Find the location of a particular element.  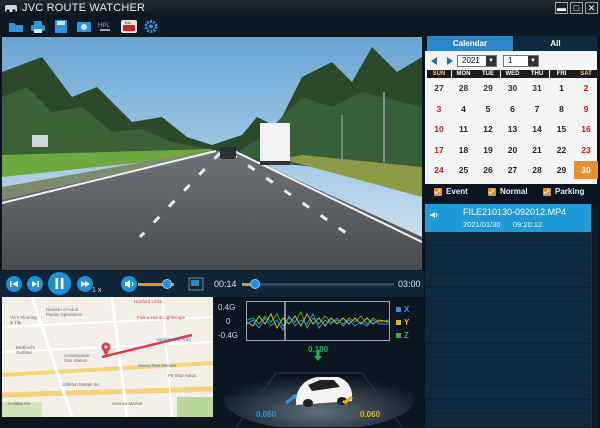

calendar-day-selected: 30 is located at coordinates (586, 170).